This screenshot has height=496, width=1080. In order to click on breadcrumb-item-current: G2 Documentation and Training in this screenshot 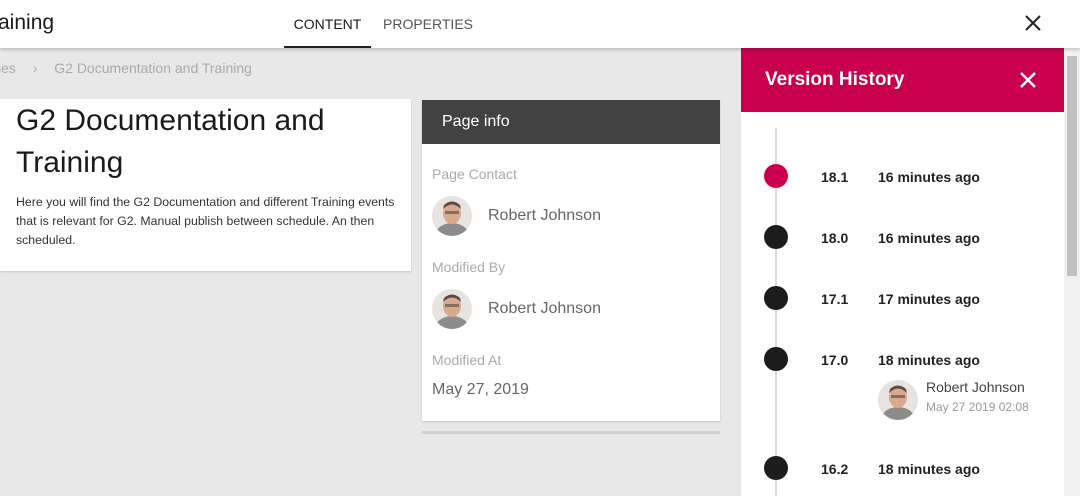, I will do `click(153, 68)`.